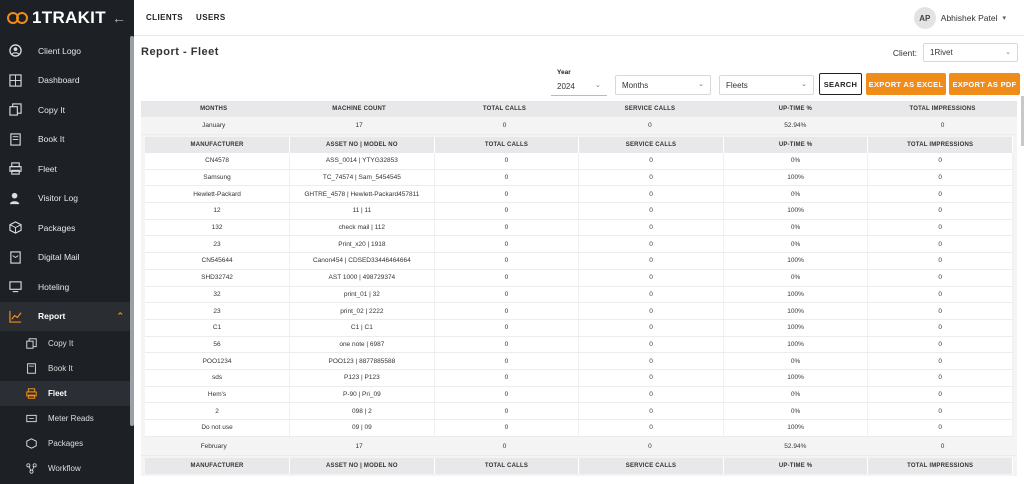  I want to click on asset-model-cell: print_02 | 2222, so click(362, 311).